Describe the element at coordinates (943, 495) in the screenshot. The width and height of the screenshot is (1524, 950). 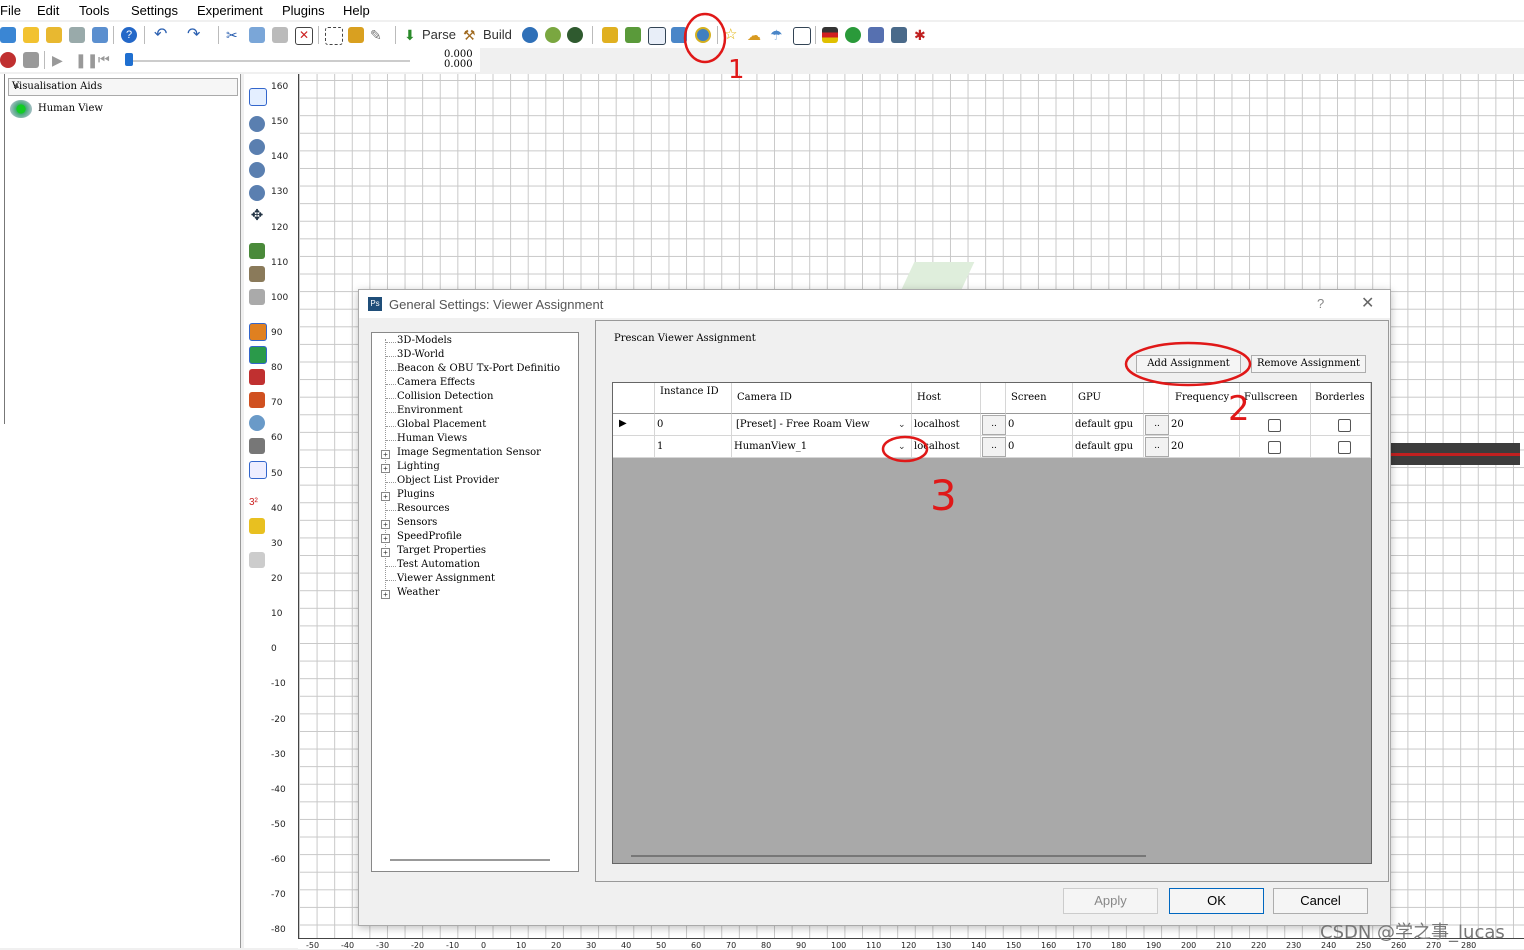
I see `annotation-number-3: 3` at that location.